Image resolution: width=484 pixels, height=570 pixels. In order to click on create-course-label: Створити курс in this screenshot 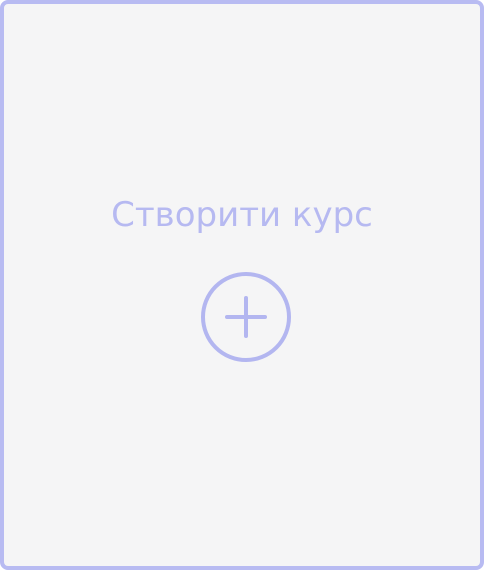, I will do `click(242, 215)`.